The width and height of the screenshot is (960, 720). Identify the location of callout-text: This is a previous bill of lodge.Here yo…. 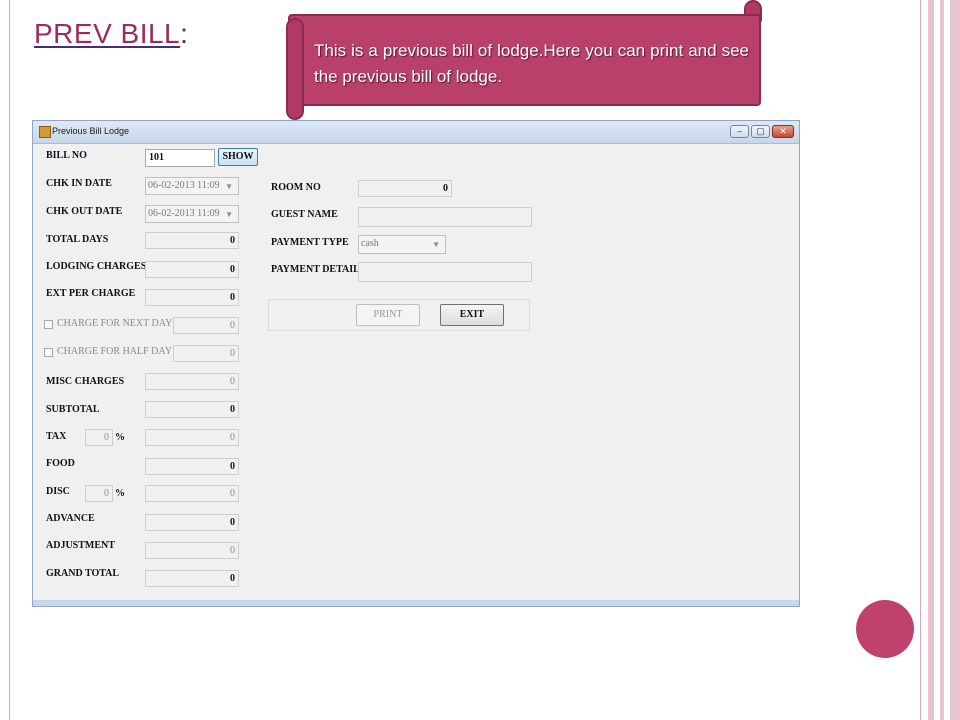
(531, 63).